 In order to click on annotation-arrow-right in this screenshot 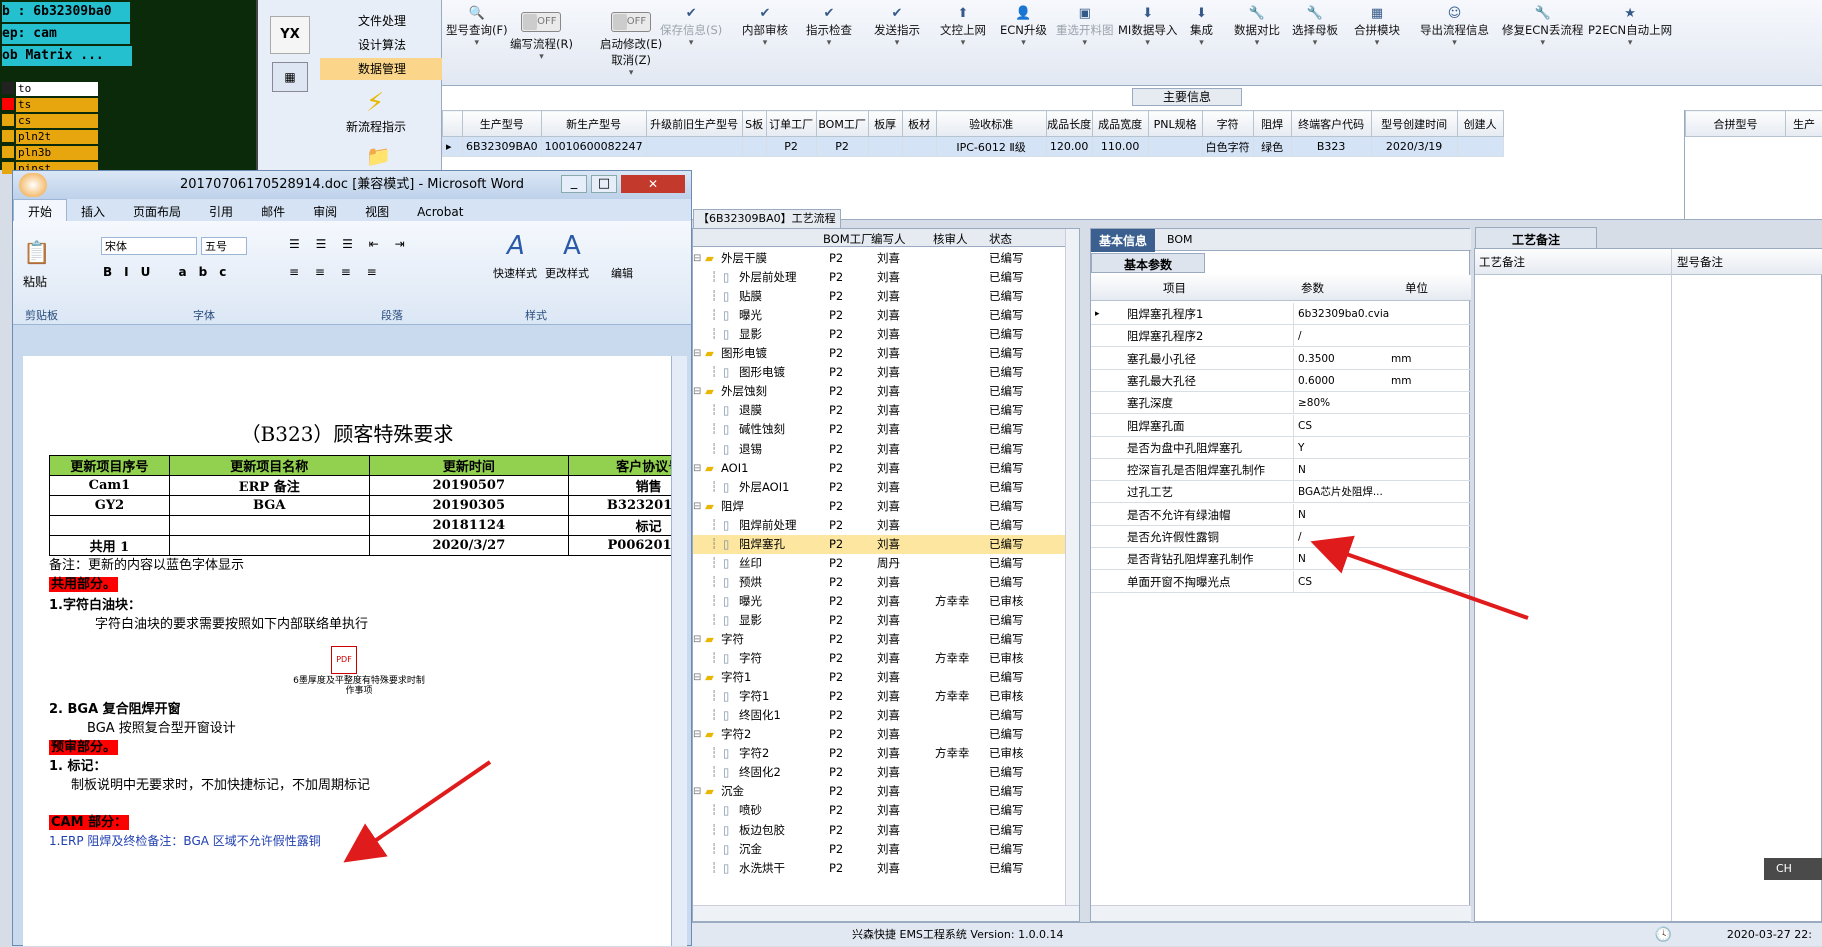, I will do `click(1423, 581)`.